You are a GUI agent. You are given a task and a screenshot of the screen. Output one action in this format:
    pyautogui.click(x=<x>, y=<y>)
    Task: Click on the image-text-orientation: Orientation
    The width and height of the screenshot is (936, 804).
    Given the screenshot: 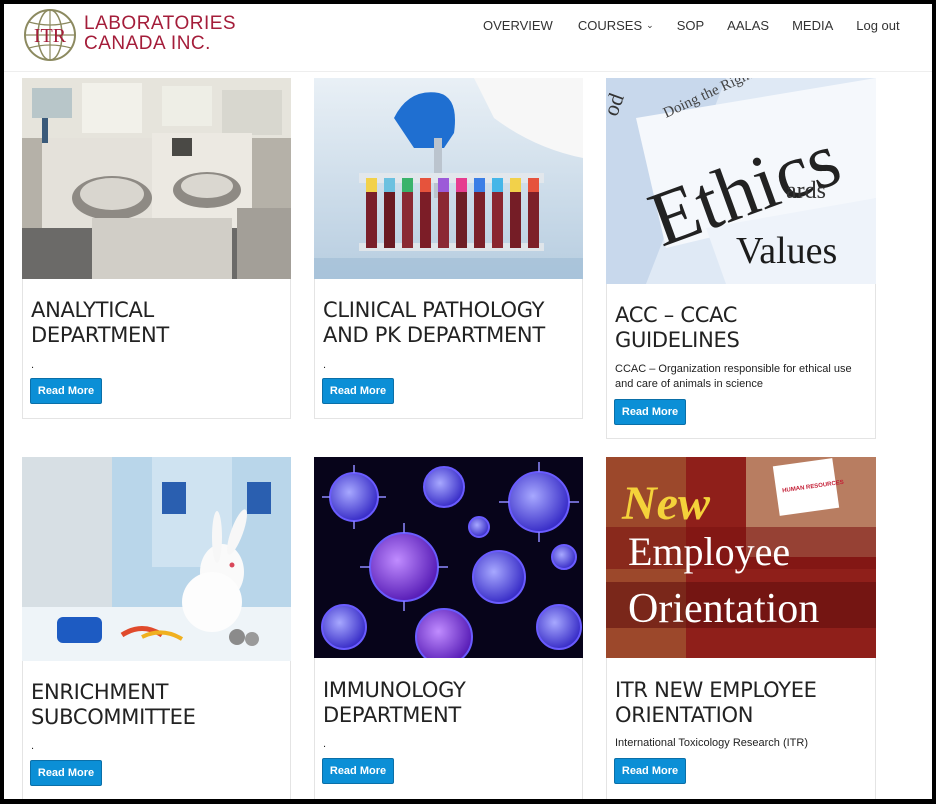 What is the action you would take?
    pyautogui.click(x=723, y=609)
    